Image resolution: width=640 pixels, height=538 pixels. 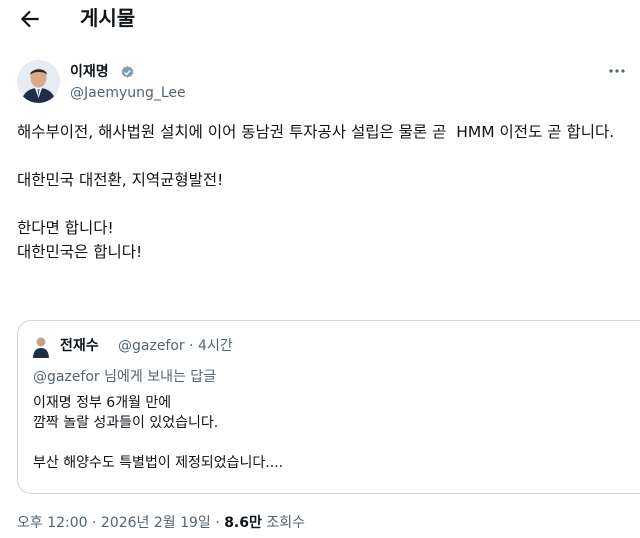 I want to click on page-title: 게시물, so click(x=108, y=18).